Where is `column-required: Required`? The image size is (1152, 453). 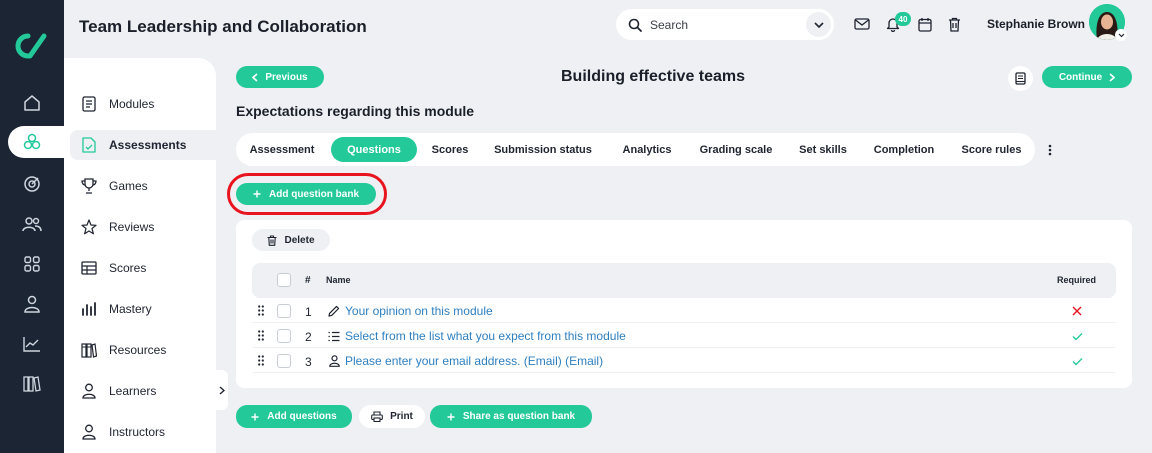 column-required: Required is located at coordinates (1077, 280).